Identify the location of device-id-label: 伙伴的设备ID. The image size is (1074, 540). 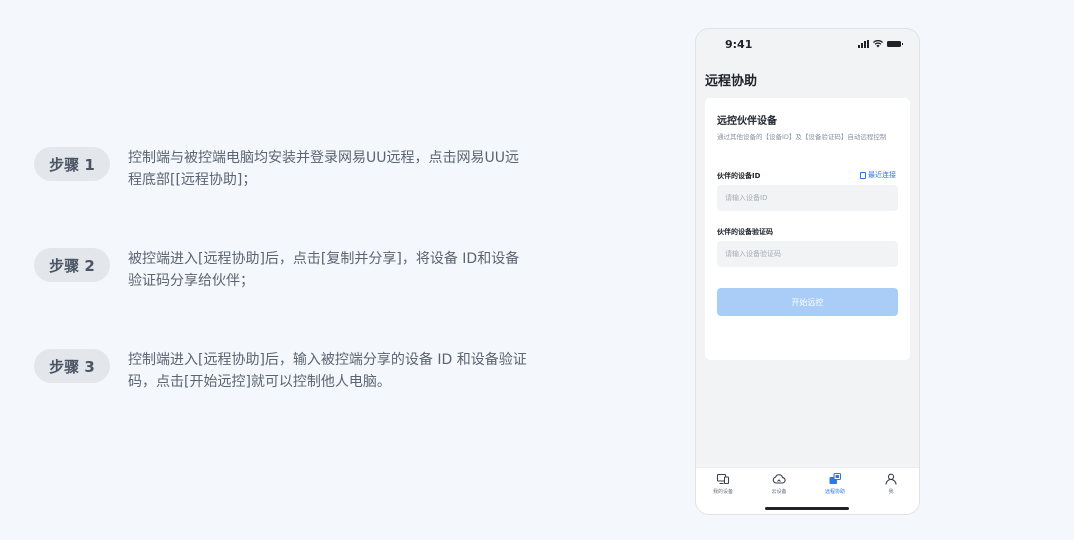
(739, 176).